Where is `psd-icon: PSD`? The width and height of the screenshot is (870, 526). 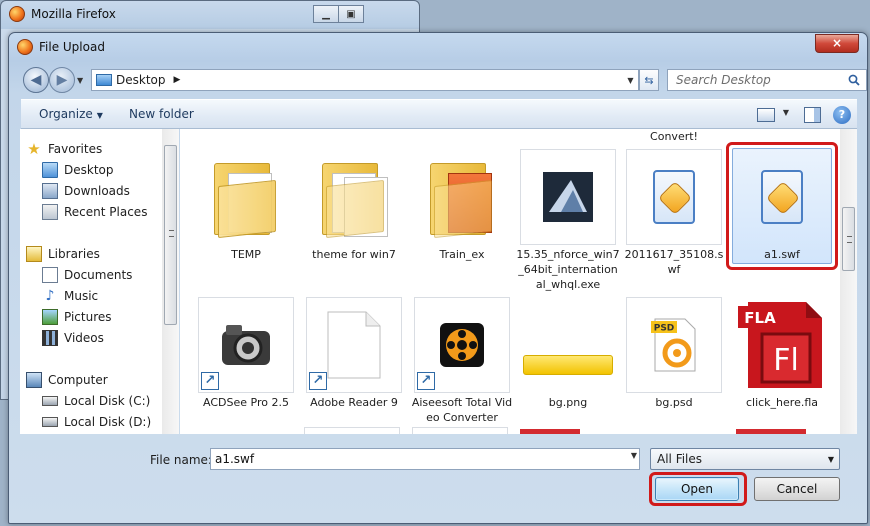 psd-icon: PSD is located at coordinates (674, 345).